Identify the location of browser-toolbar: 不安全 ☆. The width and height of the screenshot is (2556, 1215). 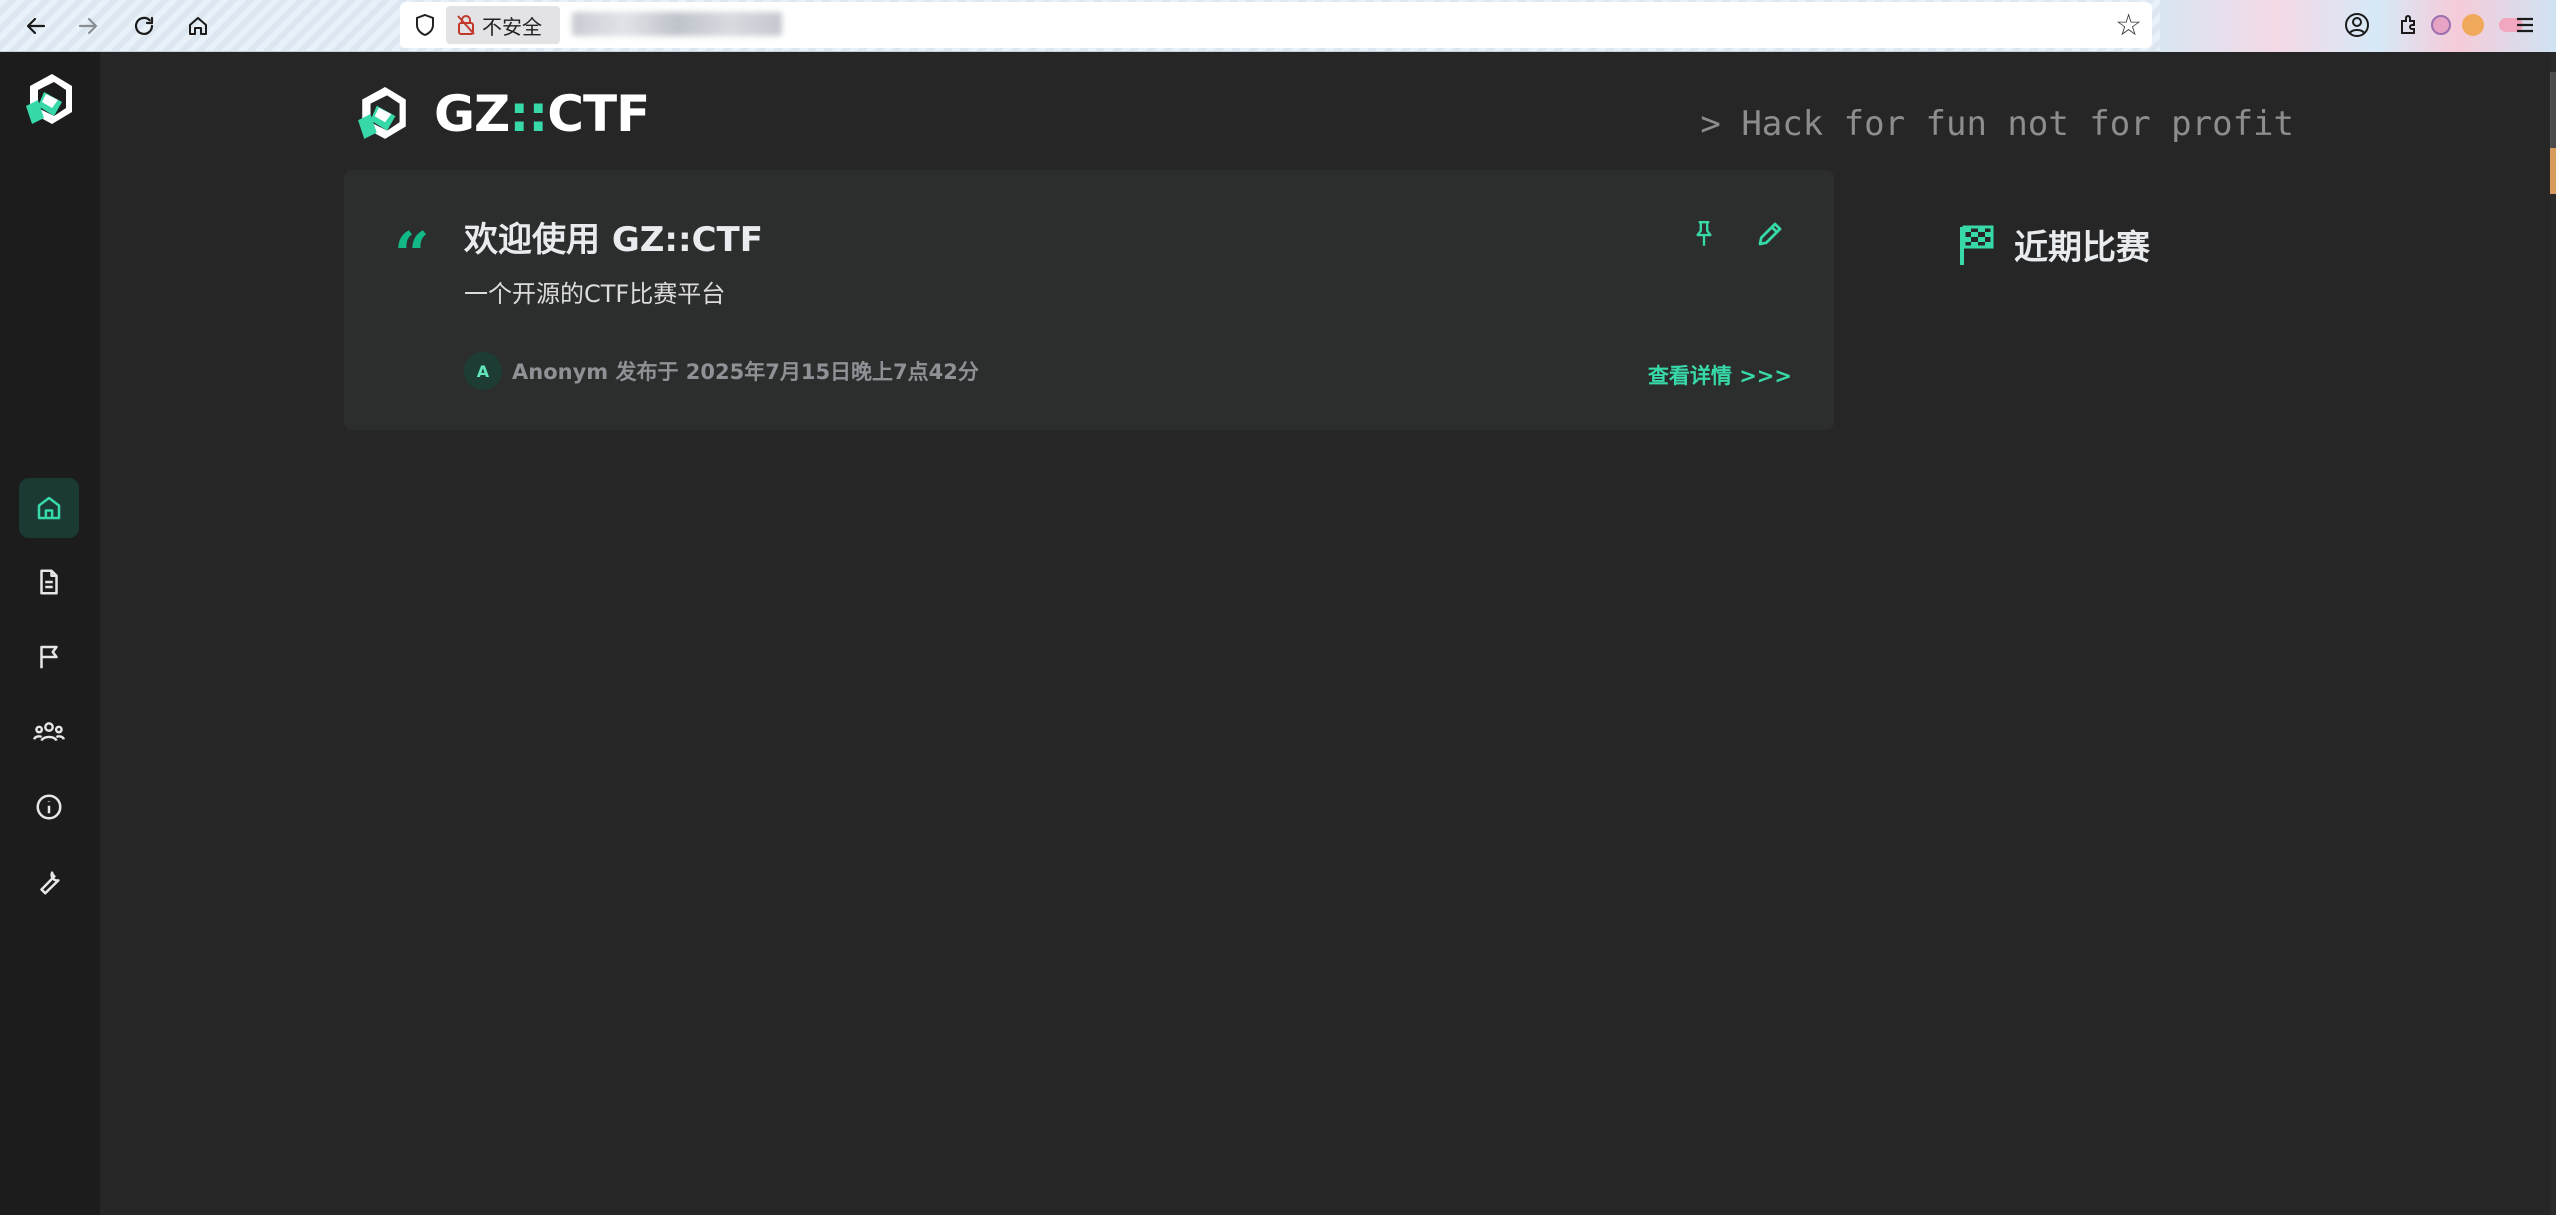
(1278, 26).